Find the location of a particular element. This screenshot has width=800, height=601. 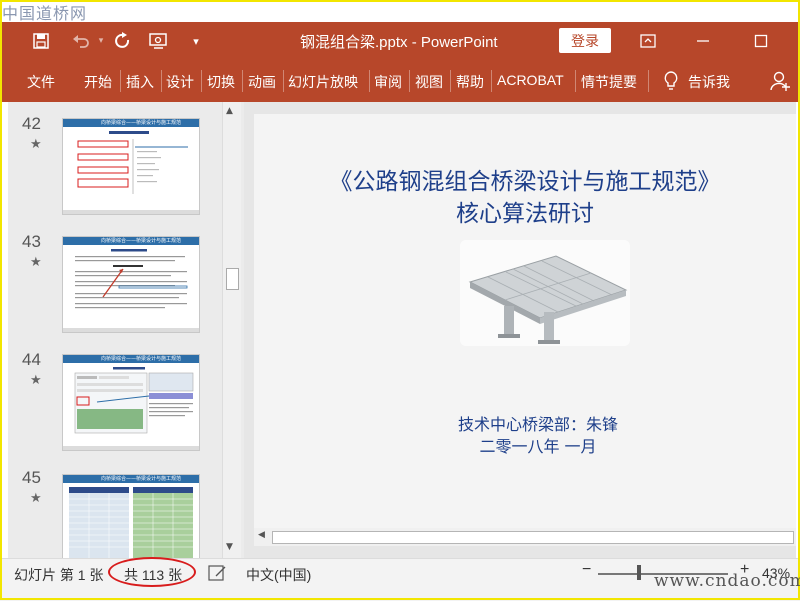

author-line2: 二零一八年 一月 is located at coordinates (538, 446).